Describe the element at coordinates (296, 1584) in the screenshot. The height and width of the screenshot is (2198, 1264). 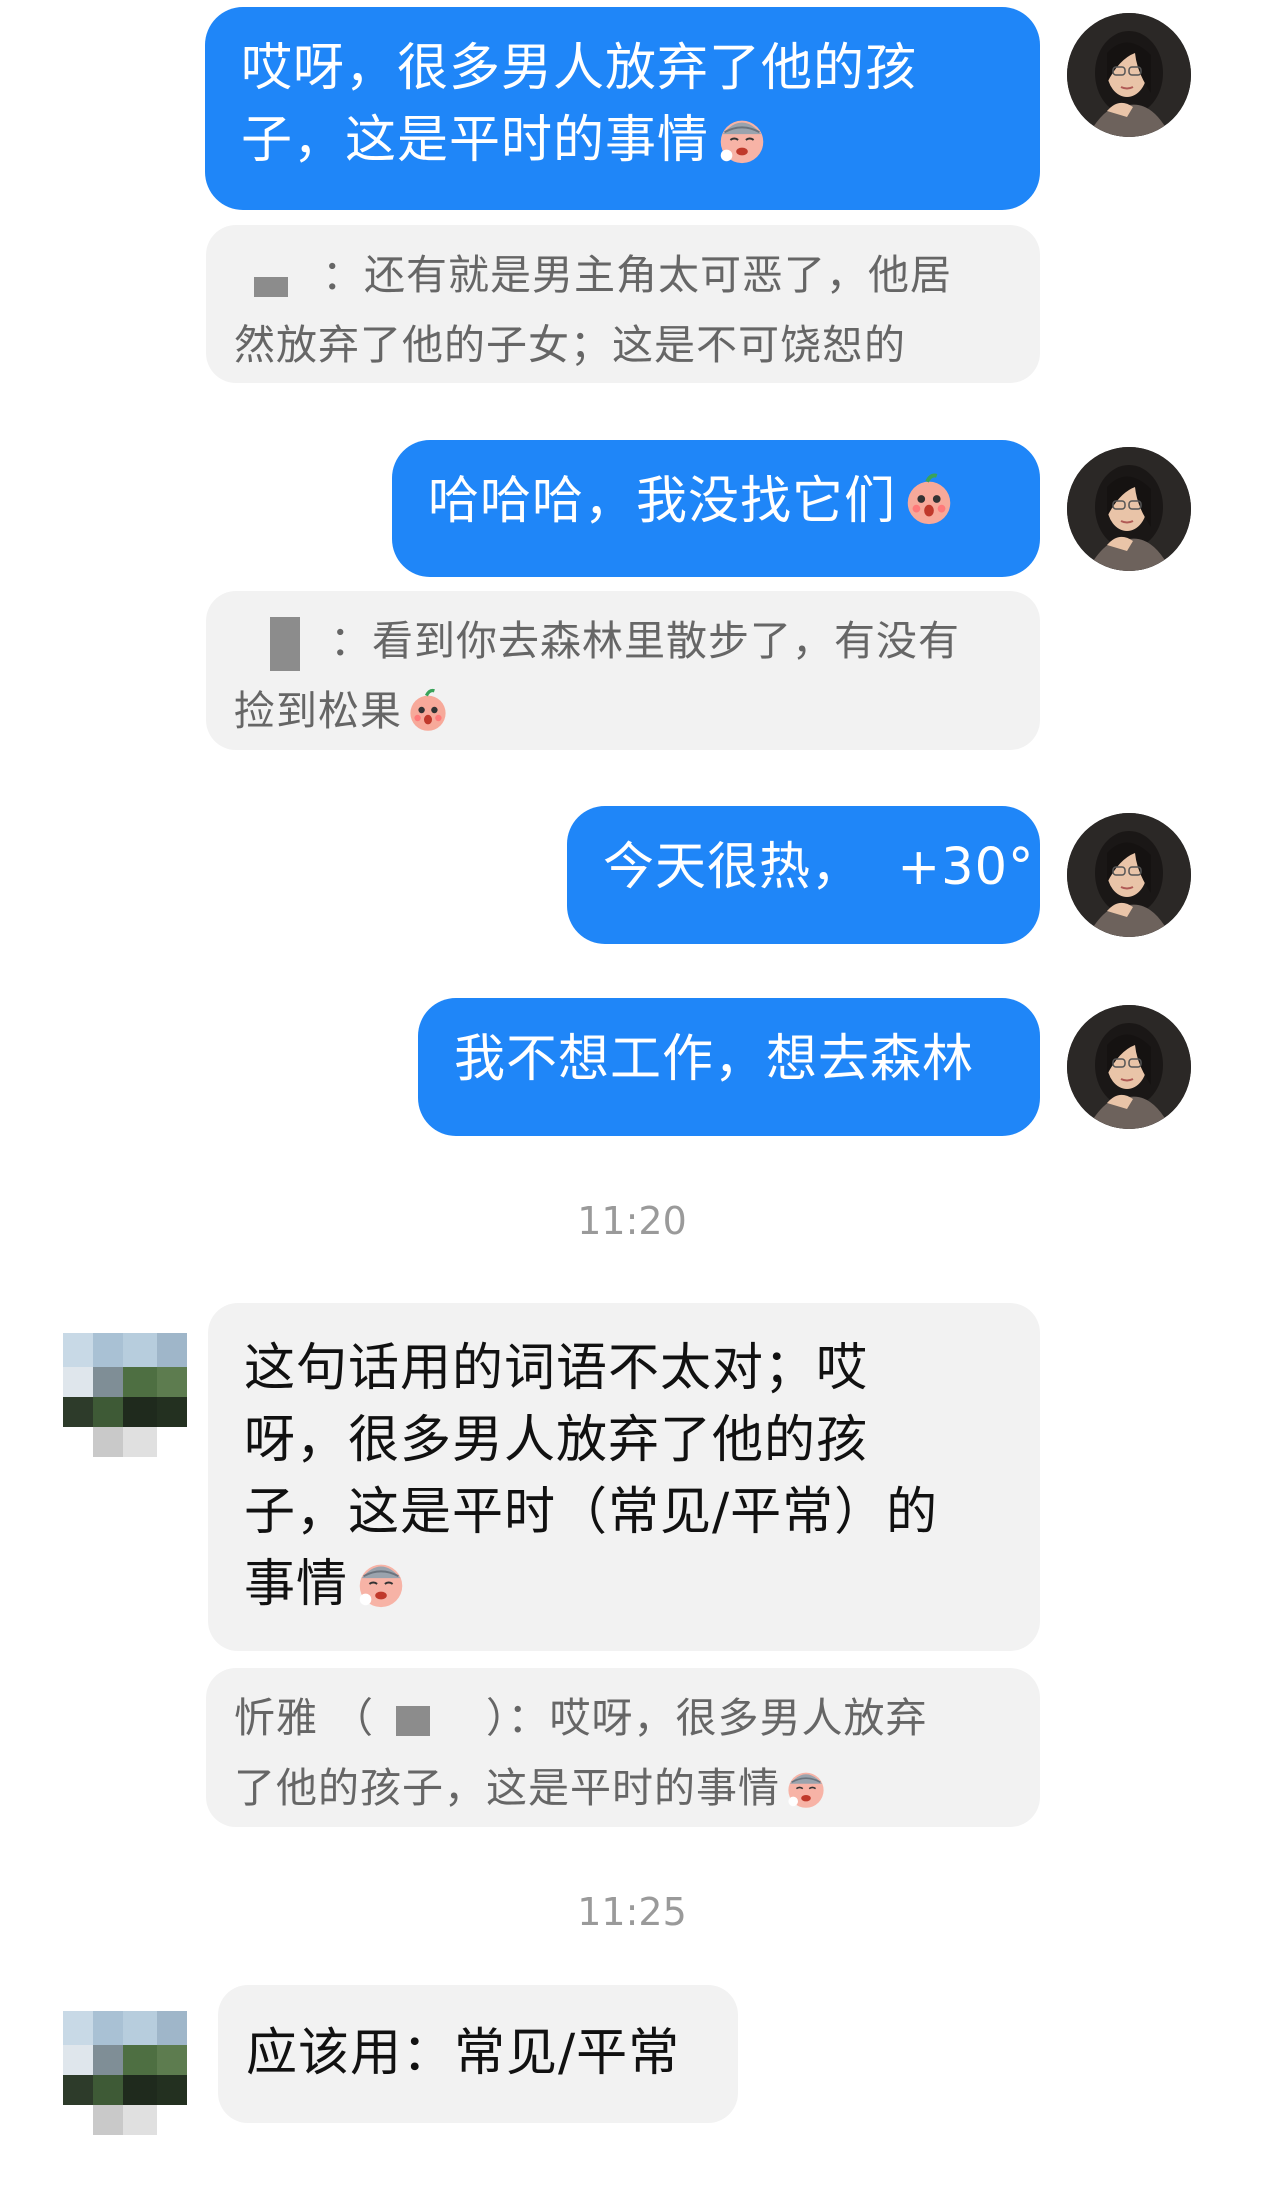
I see `message-text-segment: 事情` at that location.